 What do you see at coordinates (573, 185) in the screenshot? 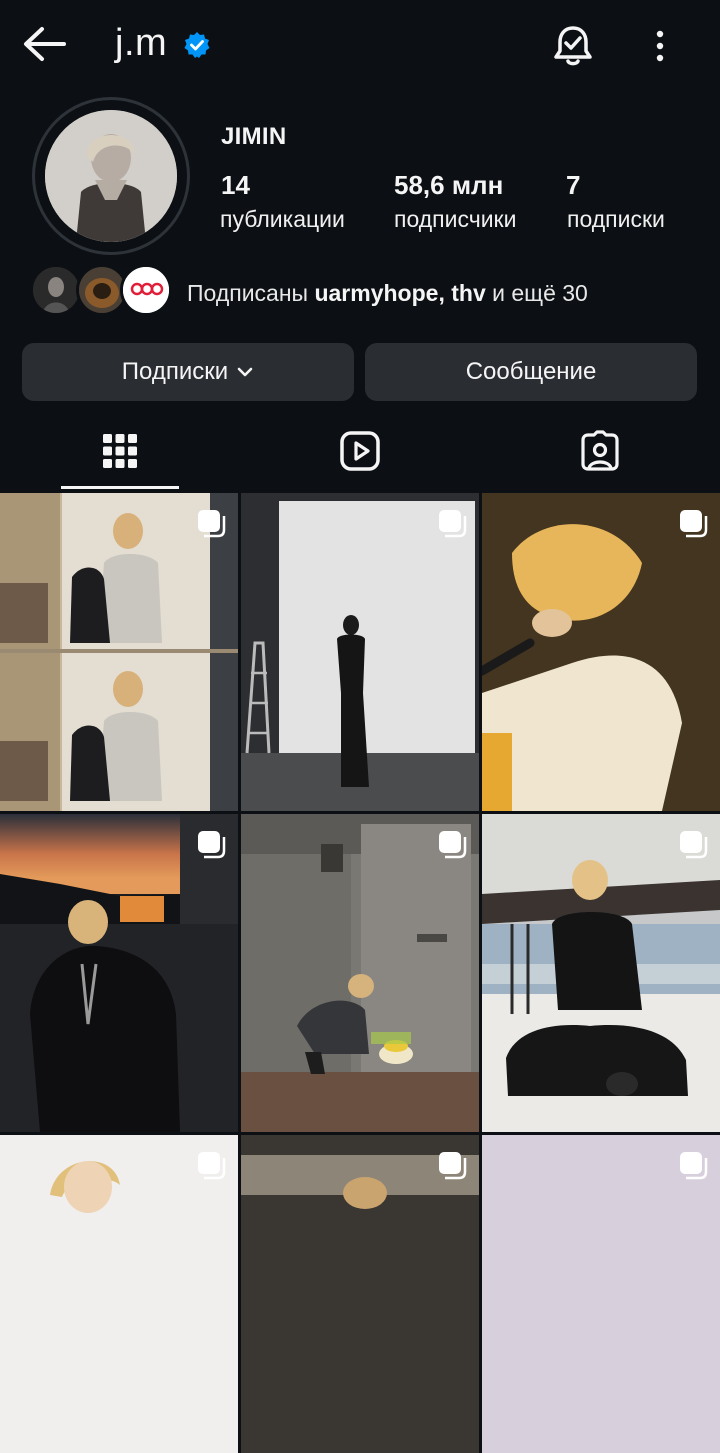
I see `following-count: 7` at bounding box center [573, 185].